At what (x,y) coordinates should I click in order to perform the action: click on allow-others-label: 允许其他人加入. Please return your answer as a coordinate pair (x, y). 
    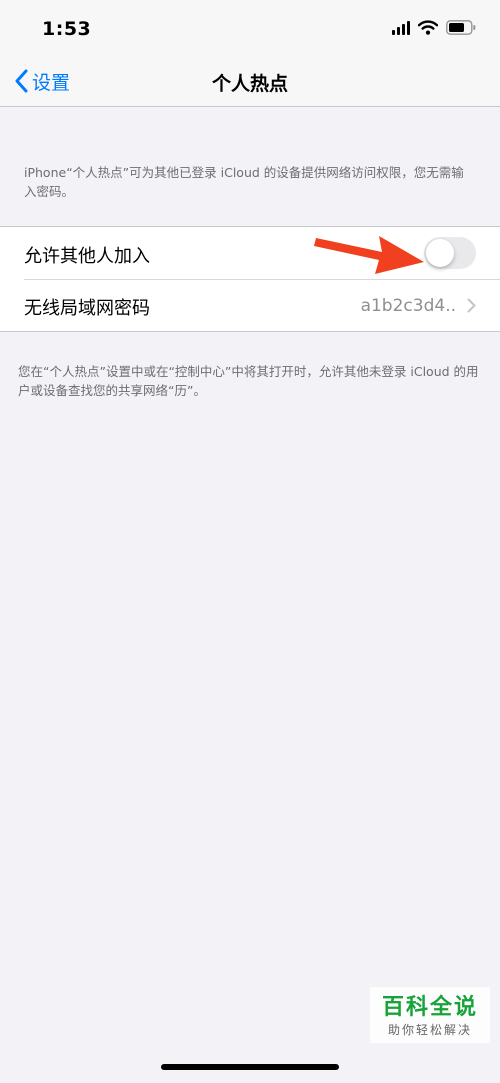
    Looking at the image, I should click on (87, 256).